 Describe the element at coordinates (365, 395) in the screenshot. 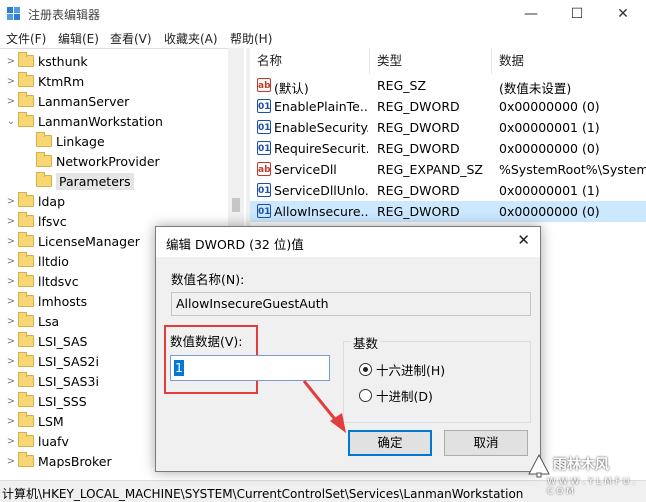

I see `radio-icon` at that location.